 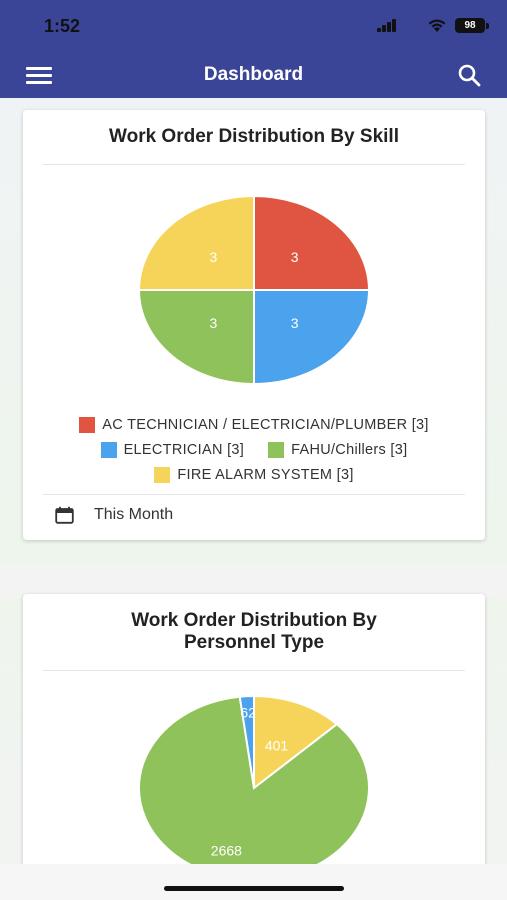 I want to click on legend-row: AC TECHNICIAN / ELECTRICIAN/PLUMBER [3], so click(x=254, y=424).